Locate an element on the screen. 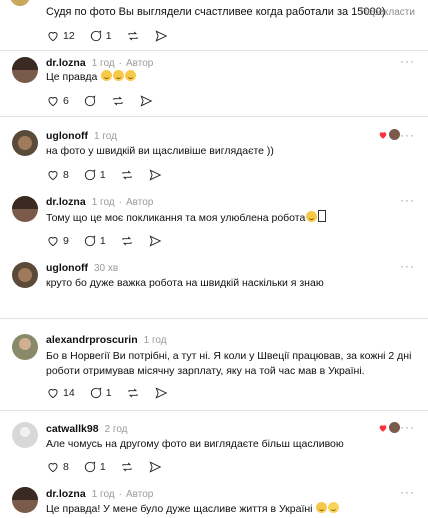 This screenshot has width=428, height=518. timestamp: 30 хв is located at coordinates (106, 268).